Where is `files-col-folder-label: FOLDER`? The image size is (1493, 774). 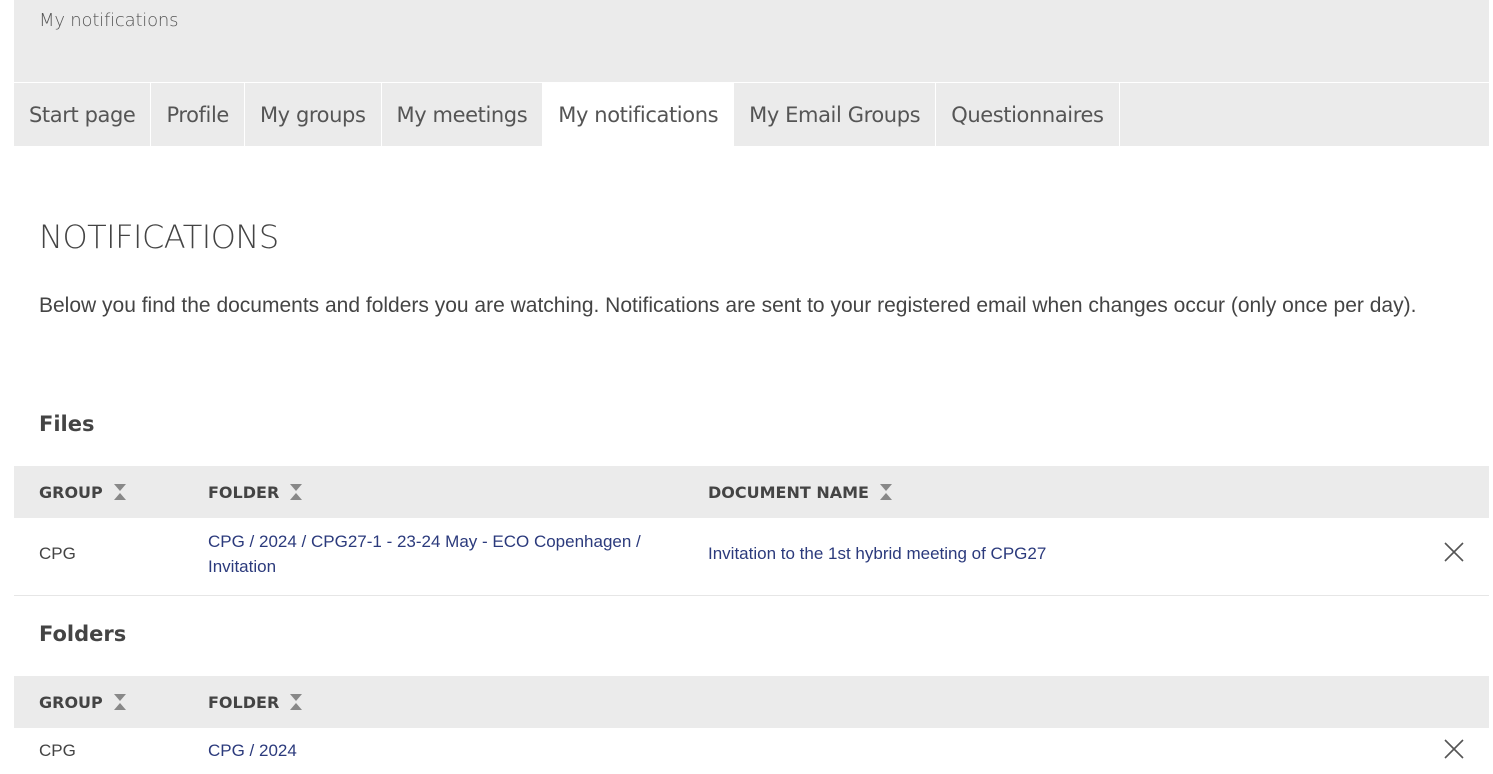 files-col-folder-label: FOLDER is located at coordinates (244, 492).